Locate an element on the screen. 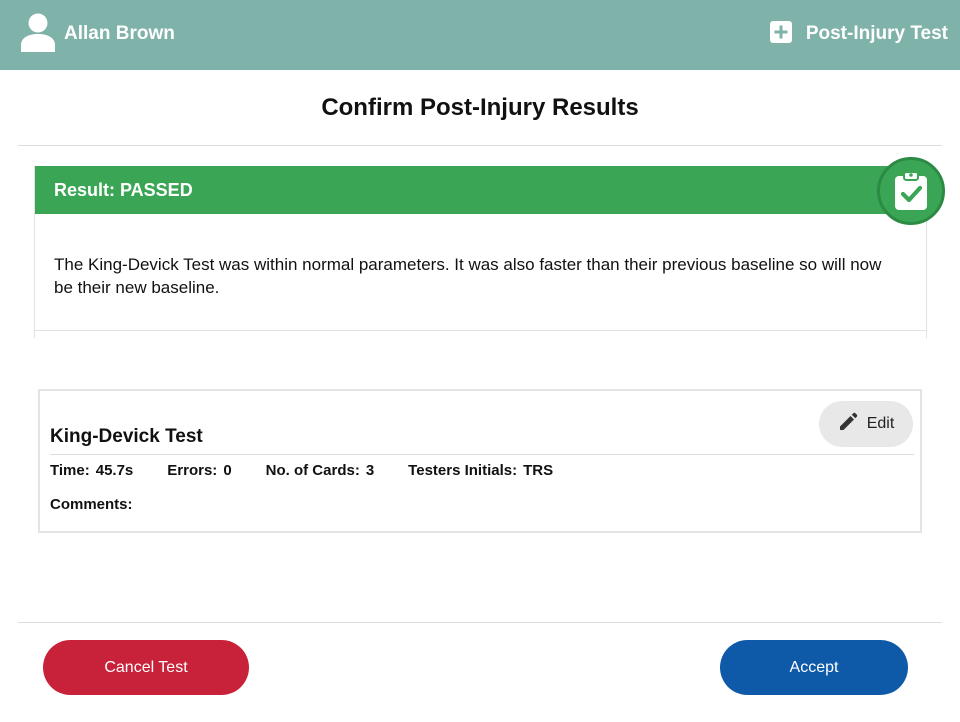 This screenshot has width=960, height=722. errors-stat: Errors: 0 is located at coordinates (199, 470).